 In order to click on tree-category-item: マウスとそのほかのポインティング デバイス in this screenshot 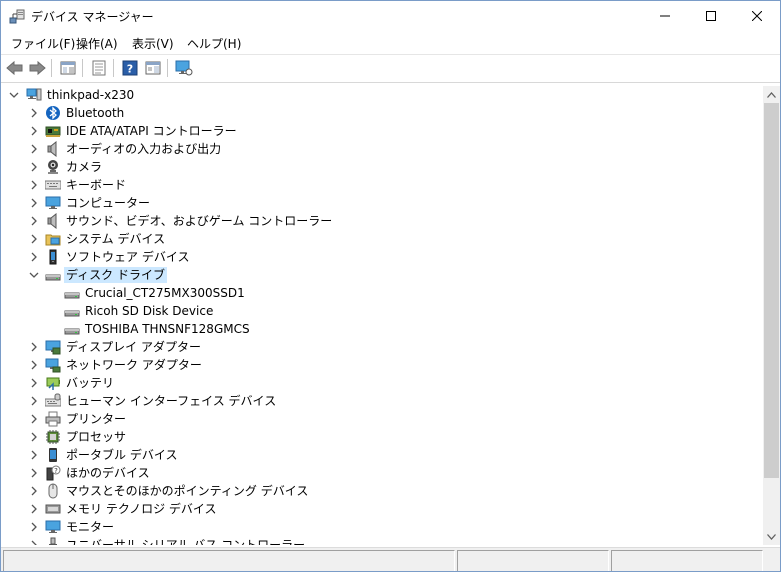, I will do `click(371, 491)`.